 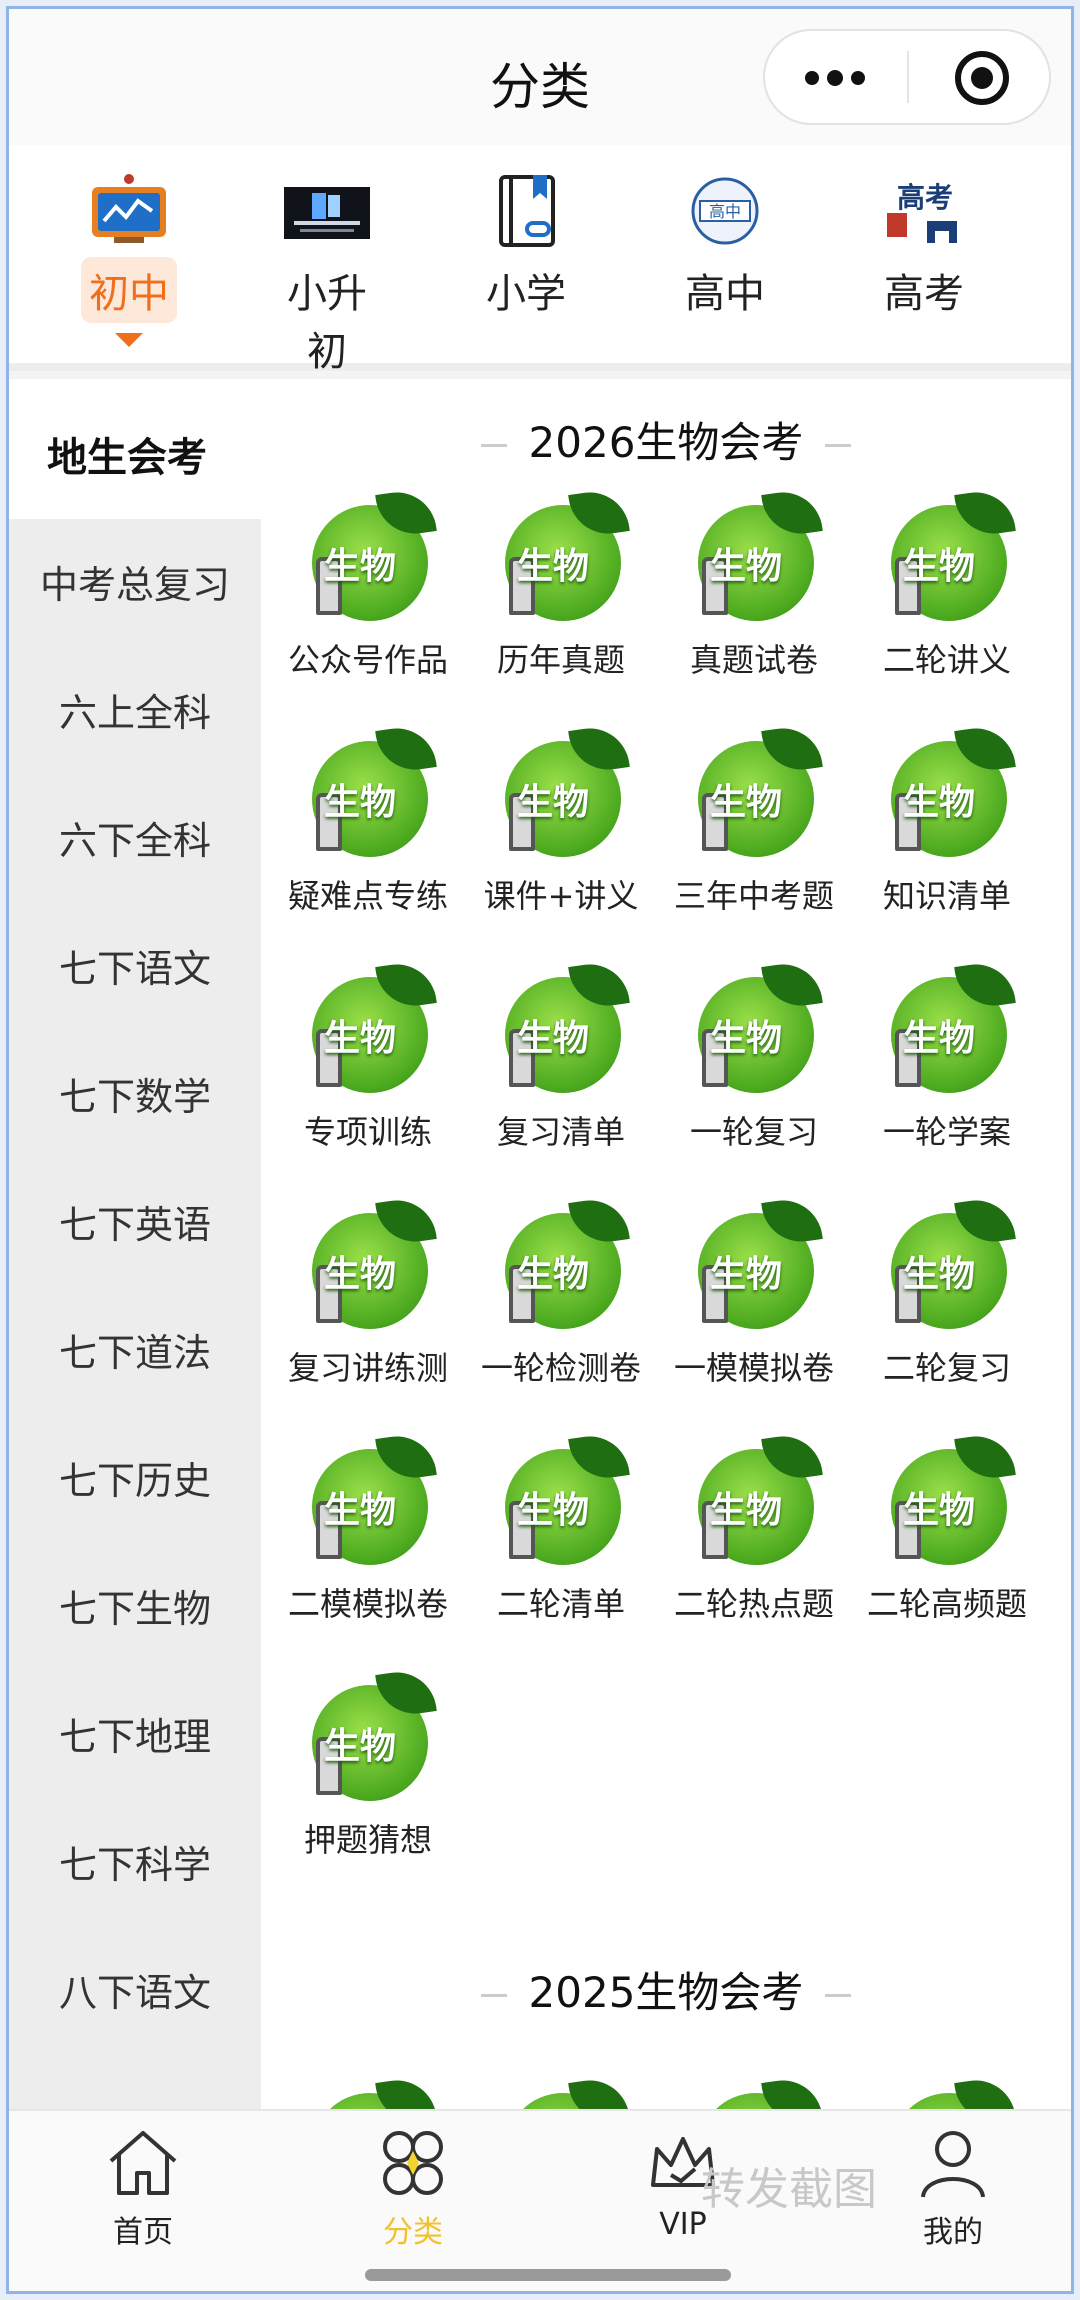 I want to click on category-tile: 生物 押题猜想, so click(x=368, y=1764).